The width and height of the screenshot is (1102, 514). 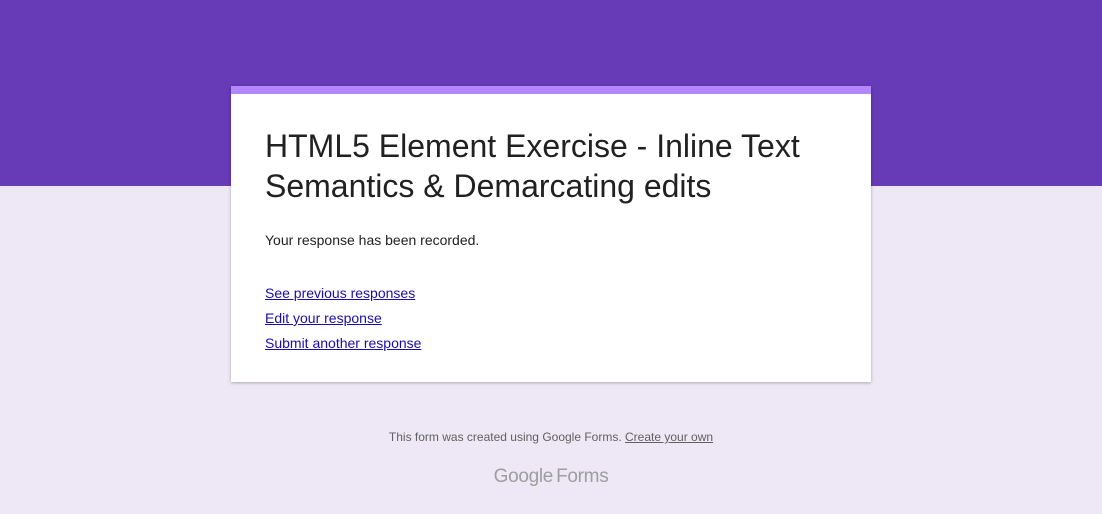 I want to click on confirmation-message: Your response has been recorded., so click(x=372, y=240).